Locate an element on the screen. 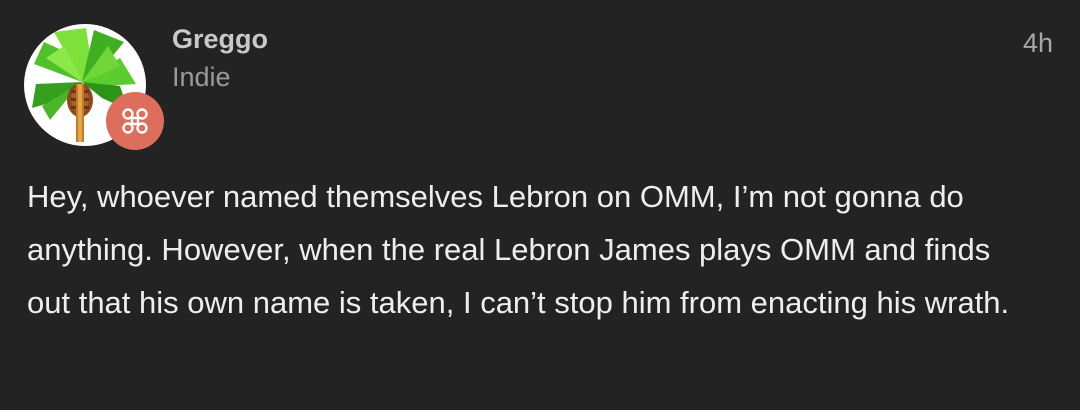 The image size is (1080, 410). command-key-badge is located at coordinates (135, 121).